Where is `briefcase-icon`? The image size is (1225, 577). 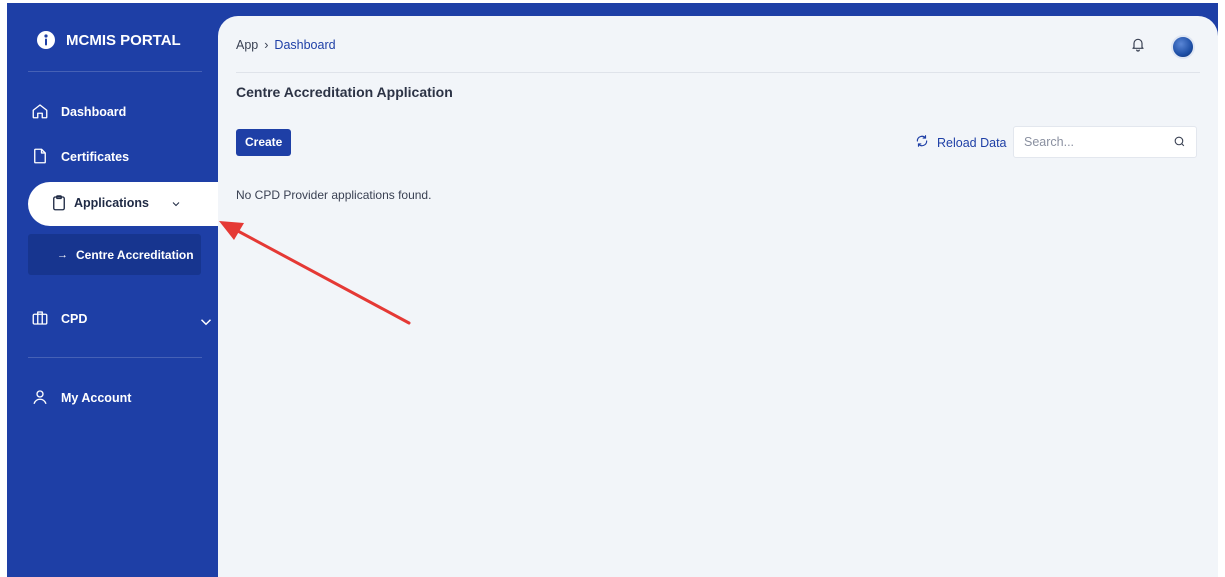 briefcase-icon is located at coordinates (40, 319).